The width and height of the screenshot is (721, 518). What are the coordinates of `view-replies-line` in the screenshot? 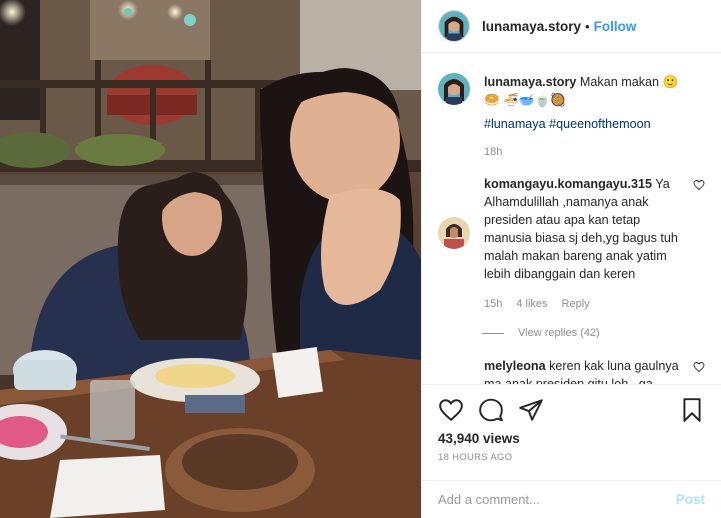 It's located at (493, 333).